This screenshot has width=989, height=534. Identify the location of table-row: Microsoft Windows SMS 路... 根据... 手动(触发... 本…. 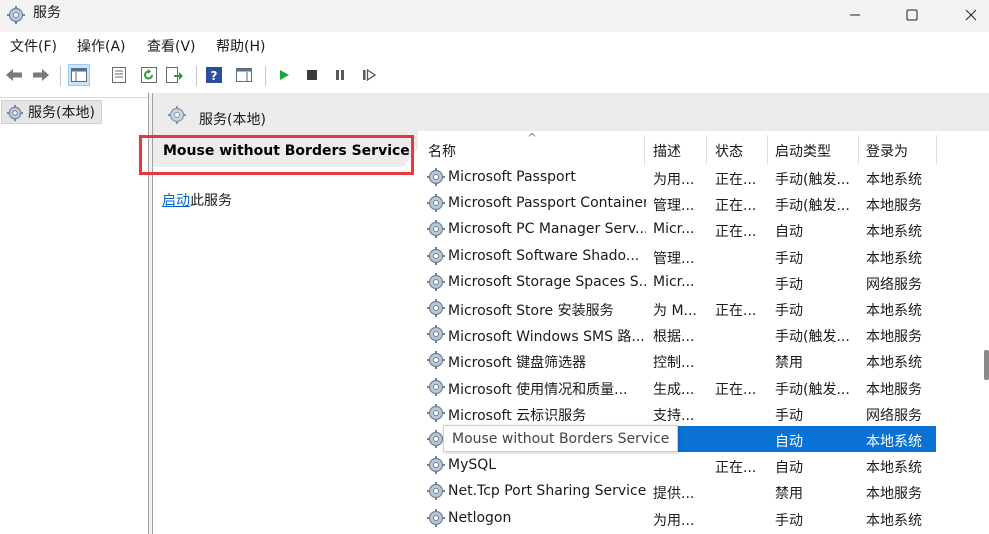
(678, 334).